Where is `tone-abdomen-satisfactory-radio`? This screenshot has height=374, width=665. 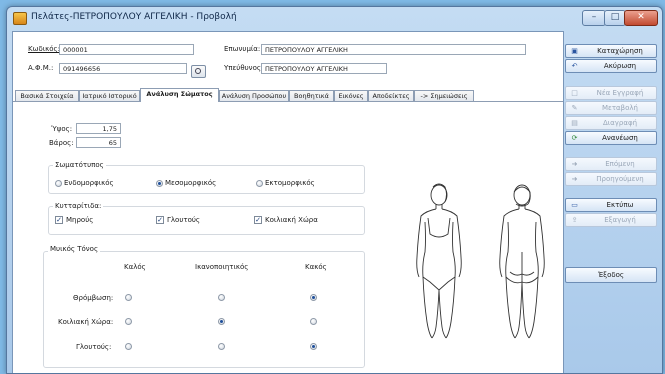
tone-abdomen-satisfactory-radio is located at coordinates (221, 321).